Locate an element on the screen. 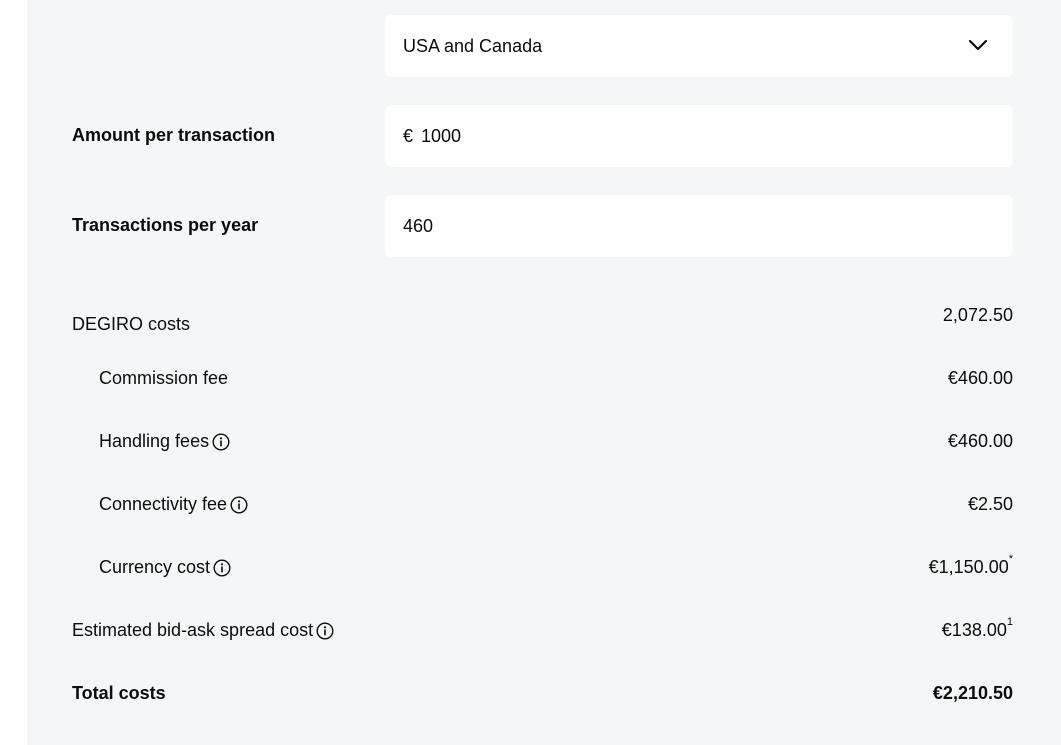  degiro-costs-label: DEGIRO costs is located at coordinates (131, 324).